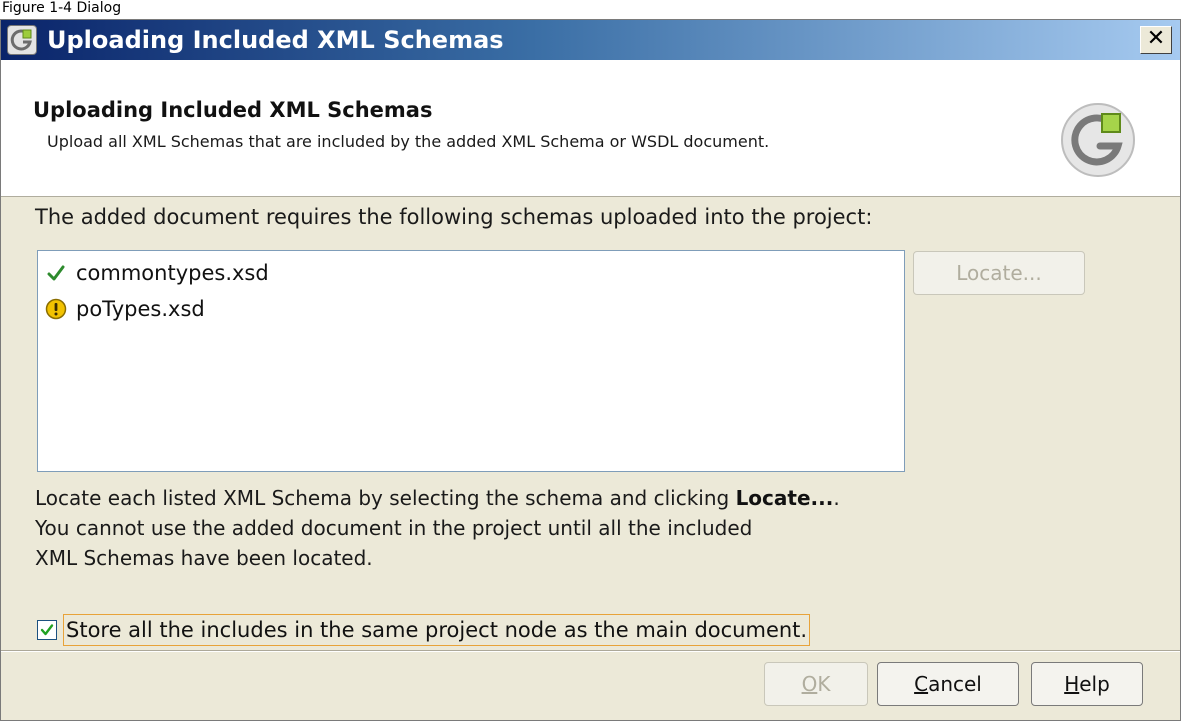 This screenshot has height=723, width=1183. Describe the element at coordinates (140, 309) in the screenshot. I see `schema-name: poTypes.xsd` at that location.